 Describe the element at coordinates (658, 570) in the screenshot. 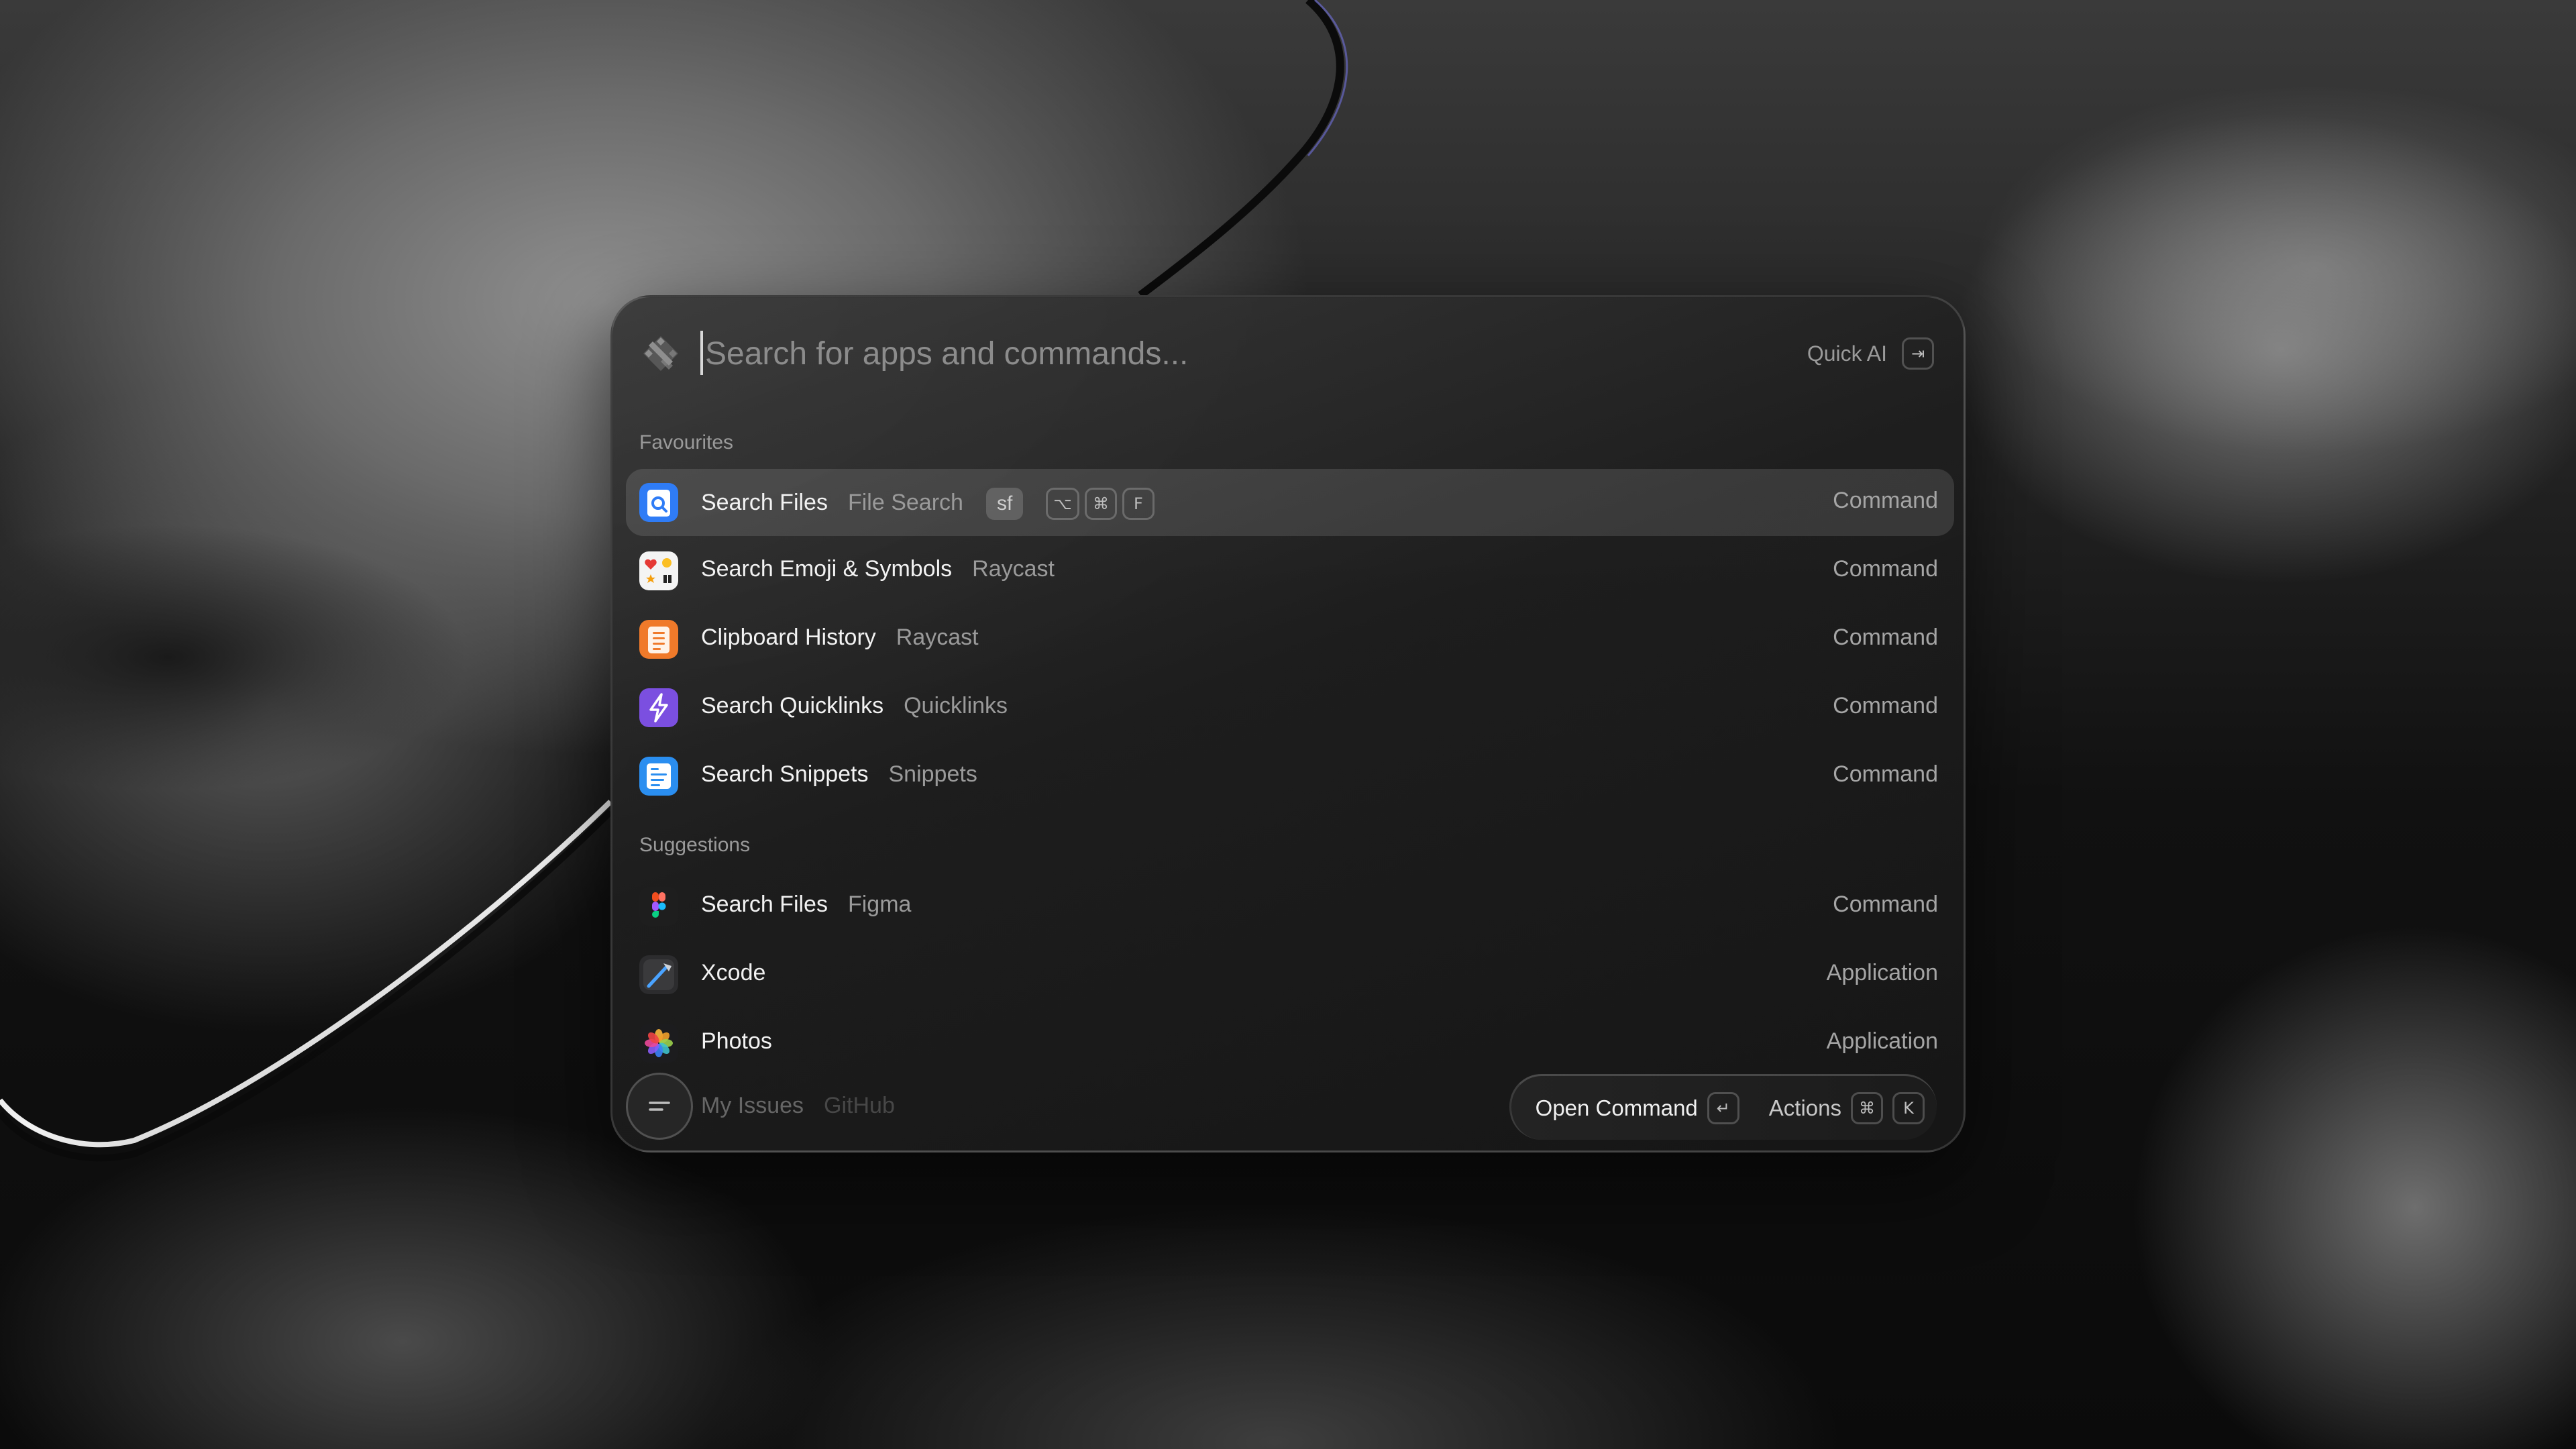

I see `emoji-icon` at that location.